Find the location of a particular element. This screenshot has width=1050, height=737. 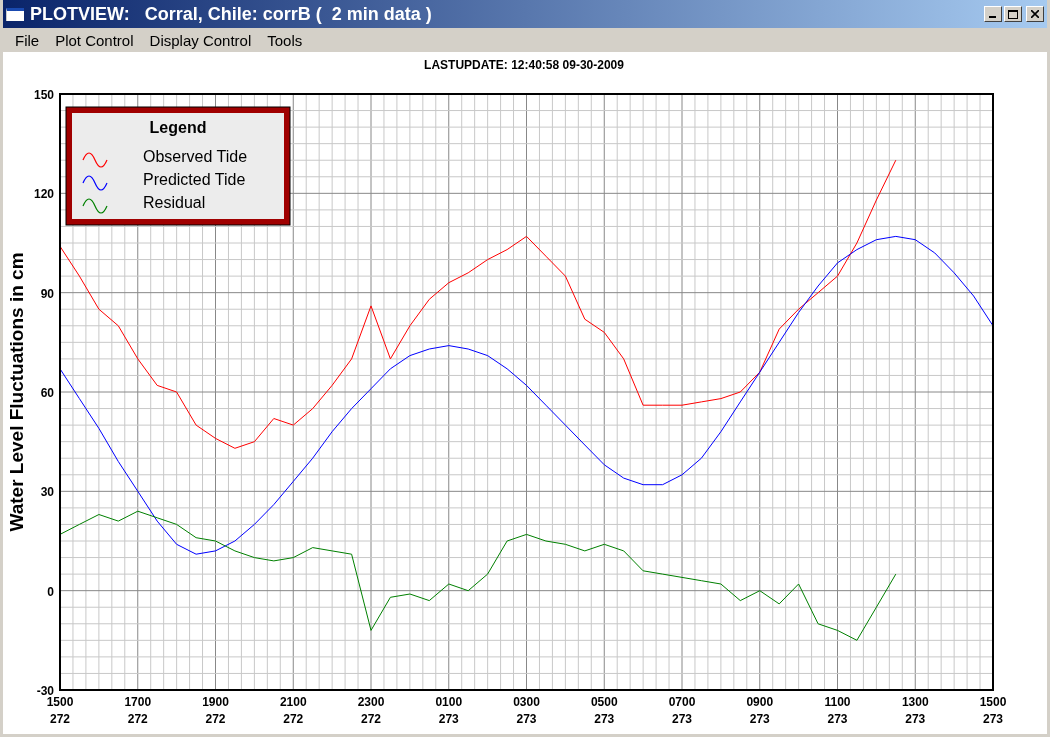

legend-label: Residual is located at coordinates (174, 202).